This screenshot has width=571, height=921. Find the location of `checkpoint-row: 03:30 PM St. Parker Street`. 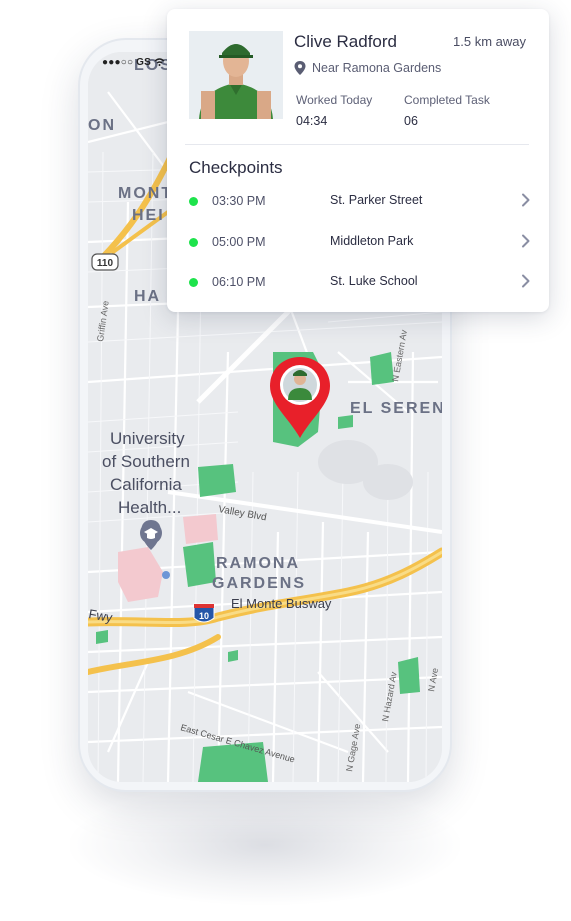

checkpoint-row: 03:30 PM St. Parker Street is located at coordinates (360, 202).